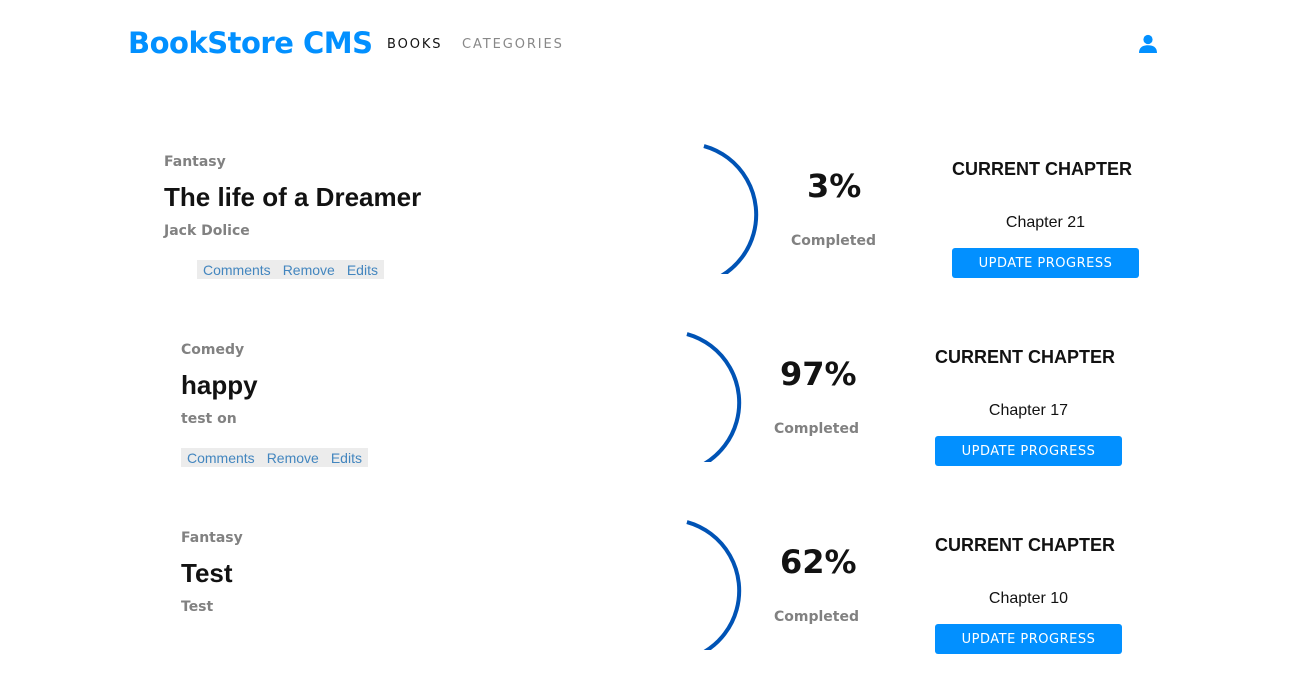 Image resolution: width=1304 pixels, height=684 pixels. I want to click on book-title: happy, so click(219, 385).